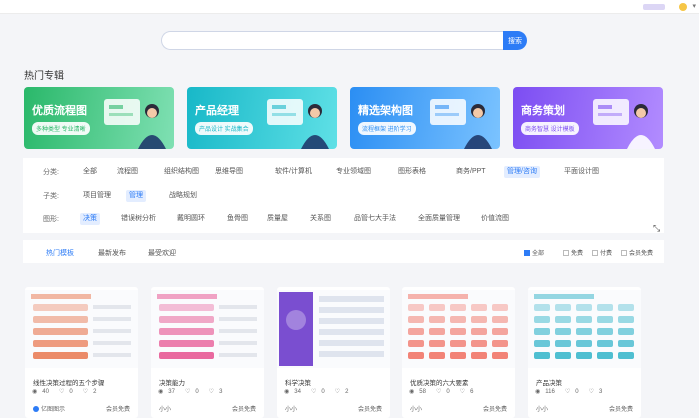 This screenshot has height=418, width=699. Describe the element at coordinates (95, 392) in the screenshot. I see `stat-value: 2` at that location.